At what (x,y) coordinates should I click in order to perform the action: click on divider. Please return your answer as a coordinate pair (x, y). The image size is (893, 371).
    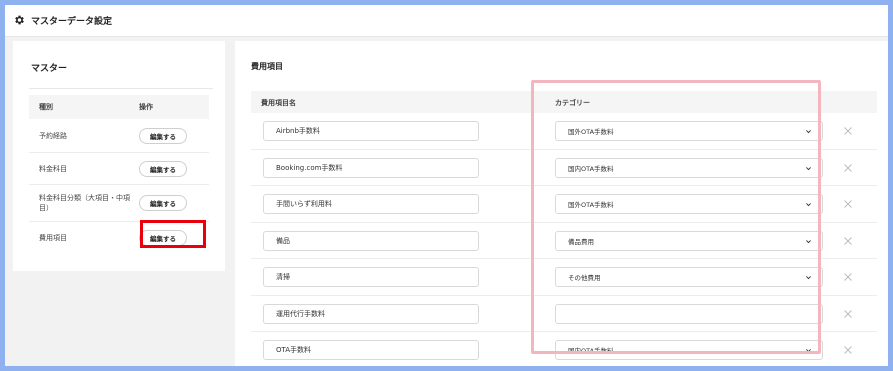
    Looking at the image, I should click on (121, 88).